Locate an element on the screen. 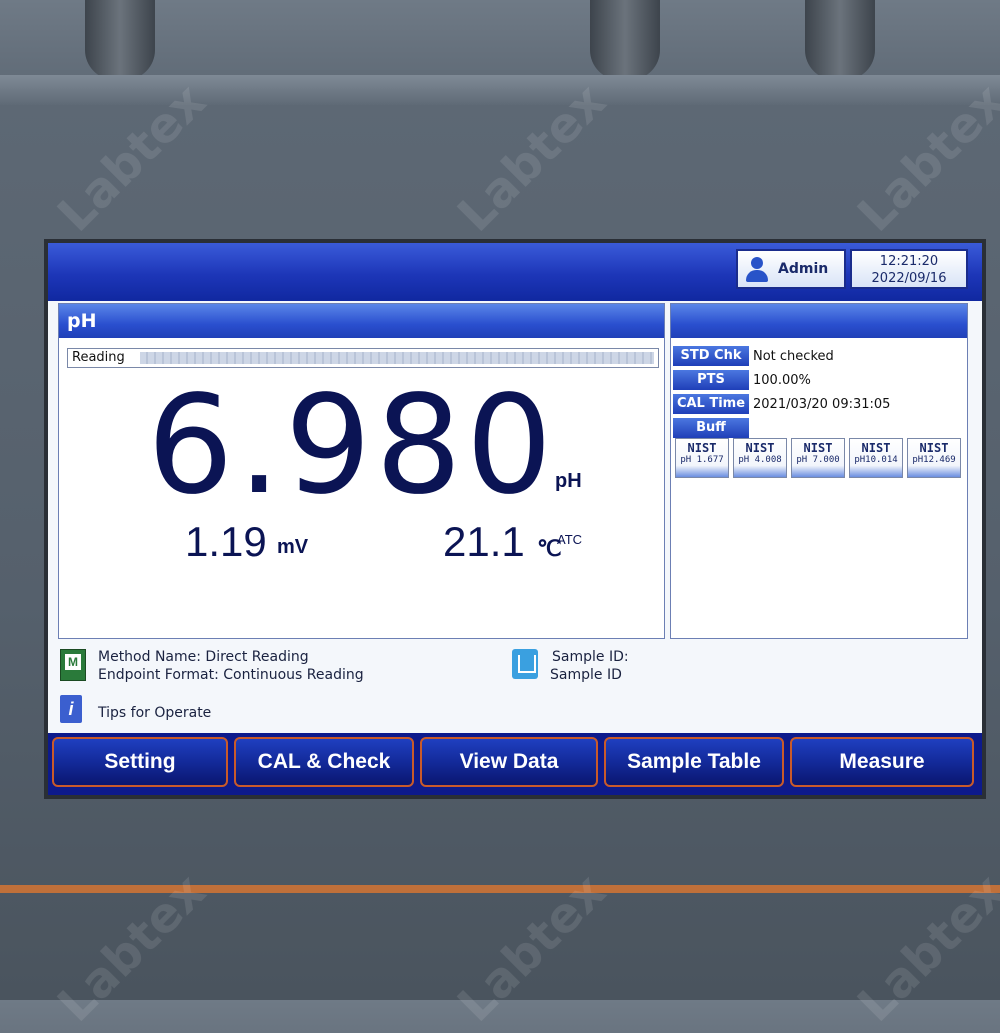 This screenshot has width=1000, height=1033. buffer-button: NIST pH 4.008 is located at coordinates (760, 458).